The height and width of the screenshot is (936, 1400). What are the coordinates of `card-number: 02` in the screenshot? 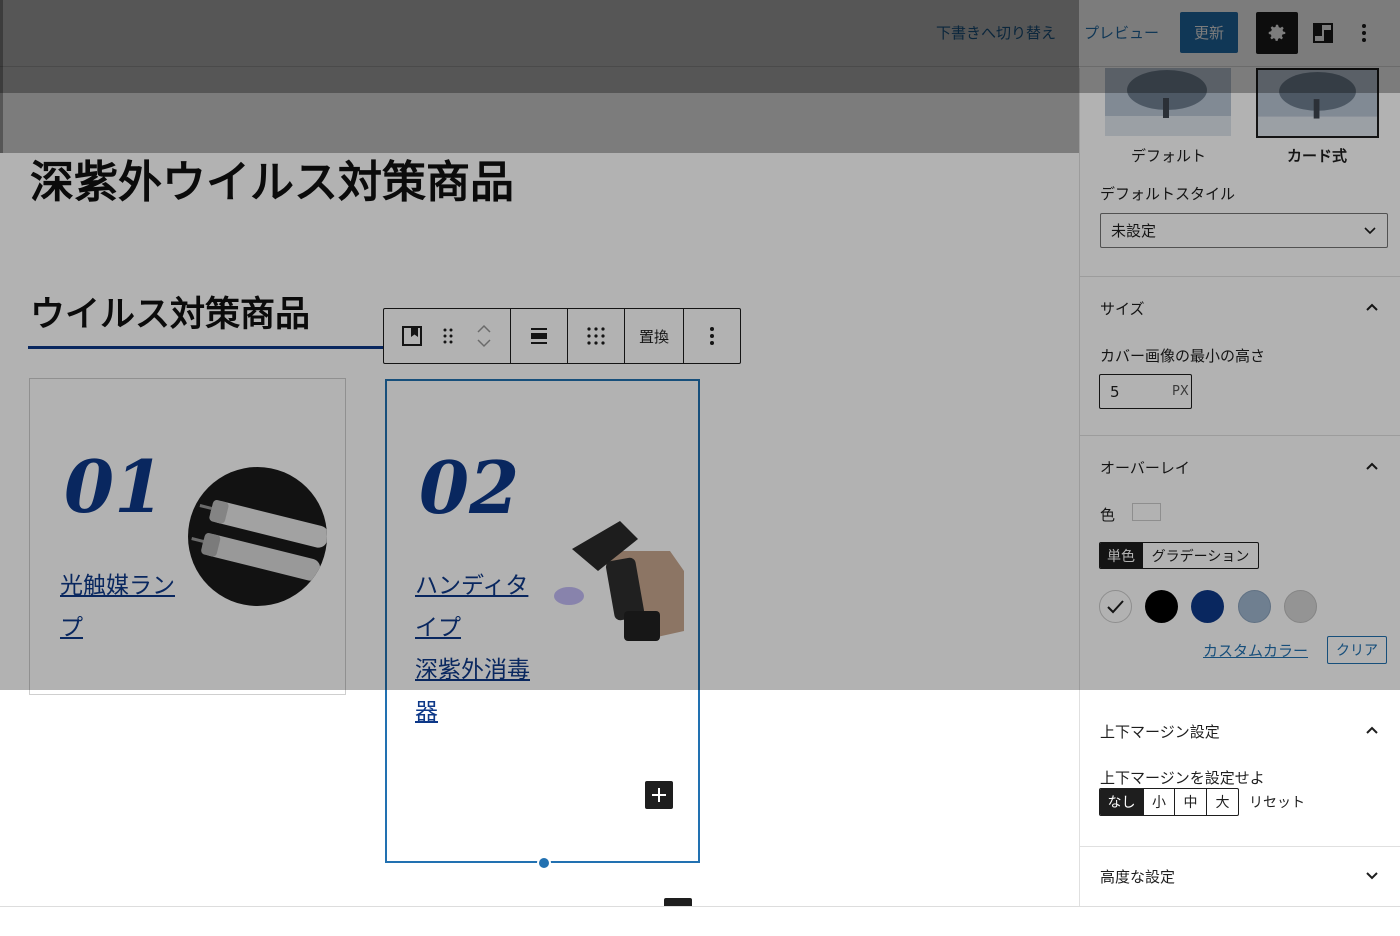 It's located at (469, 487).